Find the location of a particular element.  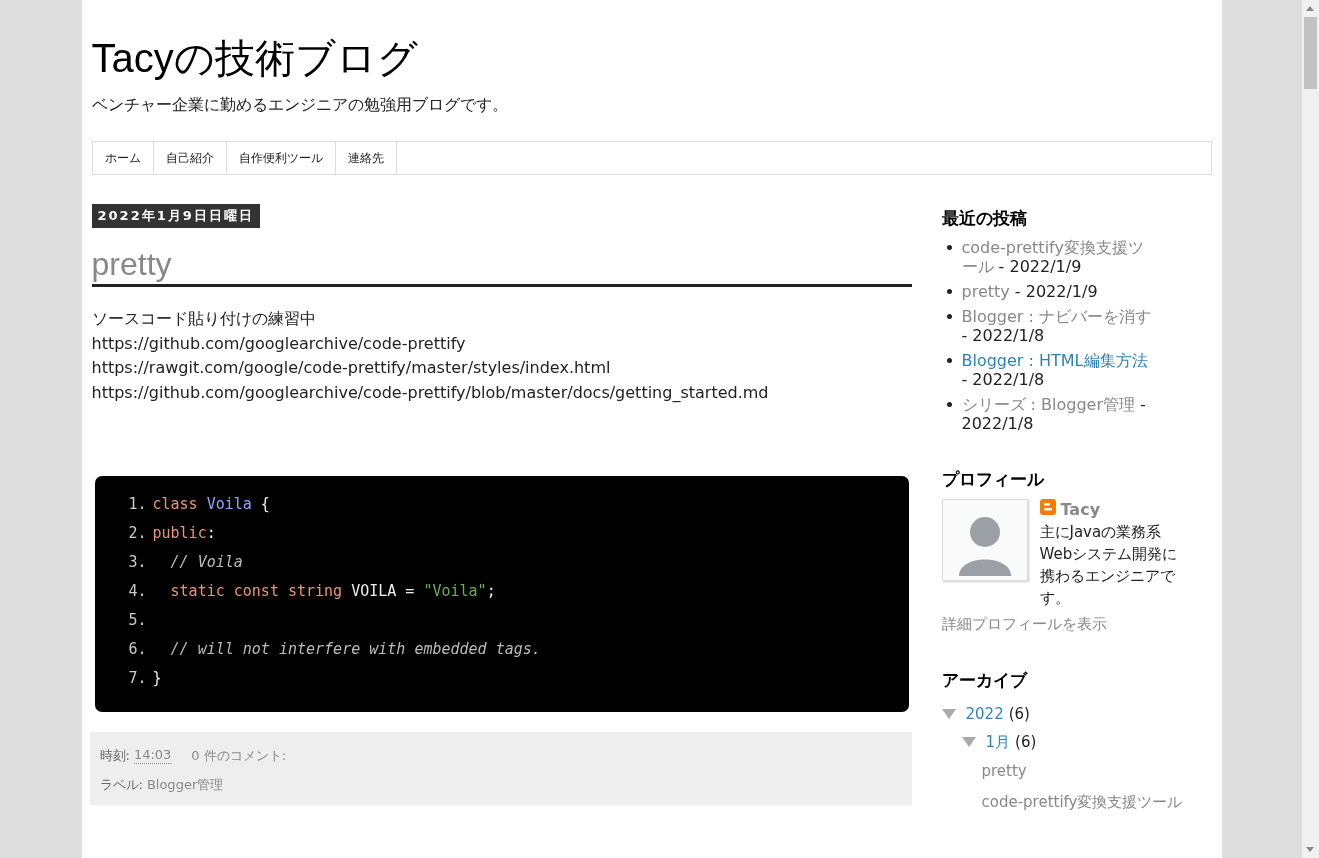

nav-tab: ホーム is located at coordinates (123, 158).